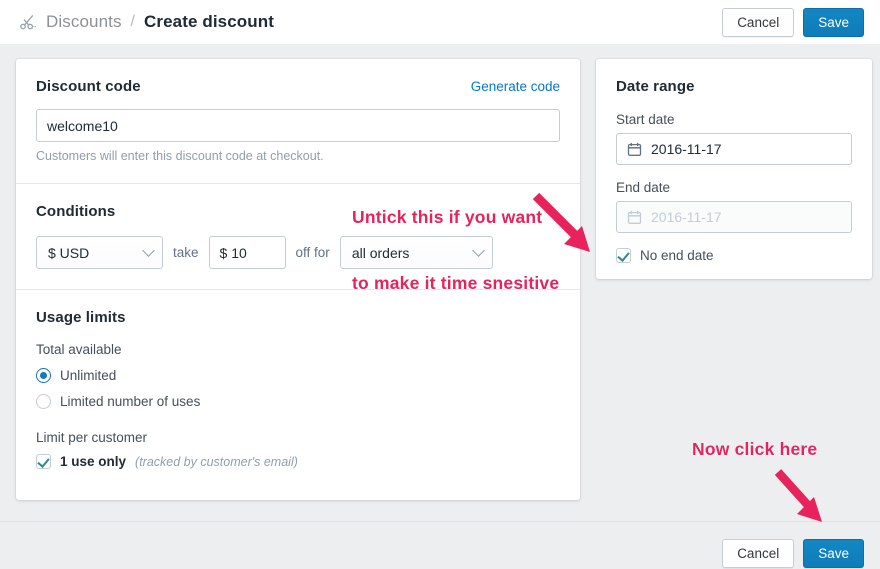 This screenshot has height=569, width=880. I want to click on checkbox-one-use-only-indicator, so click(43, 461).